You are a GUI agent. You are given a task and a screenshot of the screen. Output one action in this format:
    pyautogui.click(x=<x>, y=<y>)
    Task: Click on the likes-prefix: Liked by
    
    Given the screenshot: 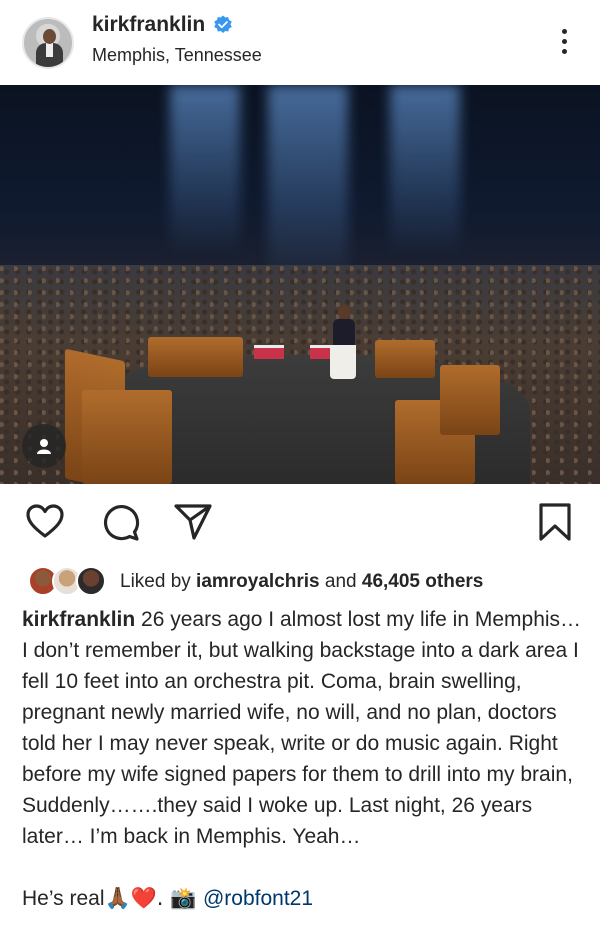 What is the action you would take?
    pyautogui.click(x=158, y=581)
    